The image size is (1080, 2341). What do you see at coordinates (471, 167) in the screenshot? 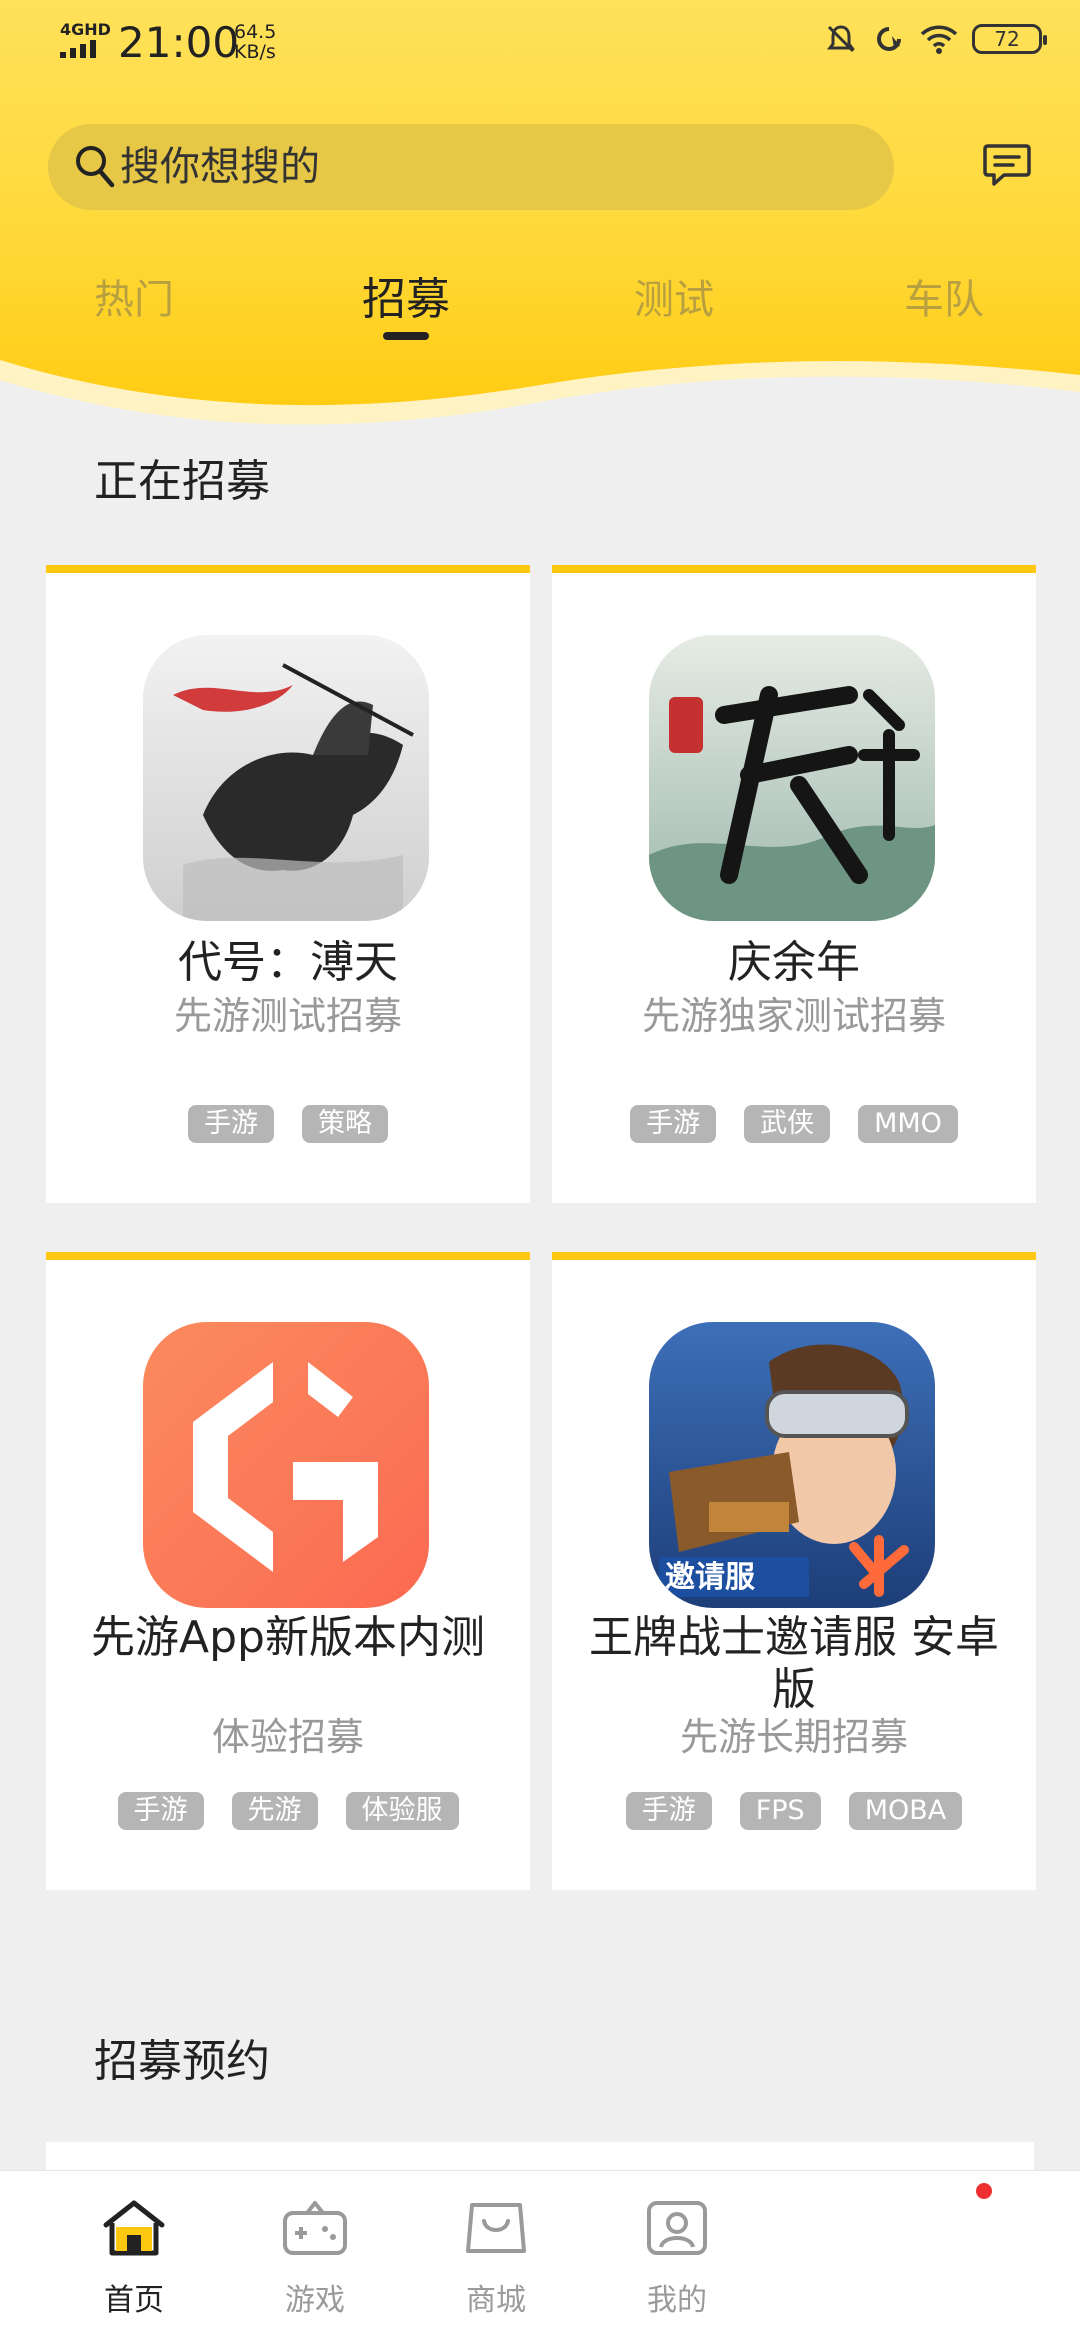
I see `search-bar: 搜你想搜的` at bounding box center [471, 167].